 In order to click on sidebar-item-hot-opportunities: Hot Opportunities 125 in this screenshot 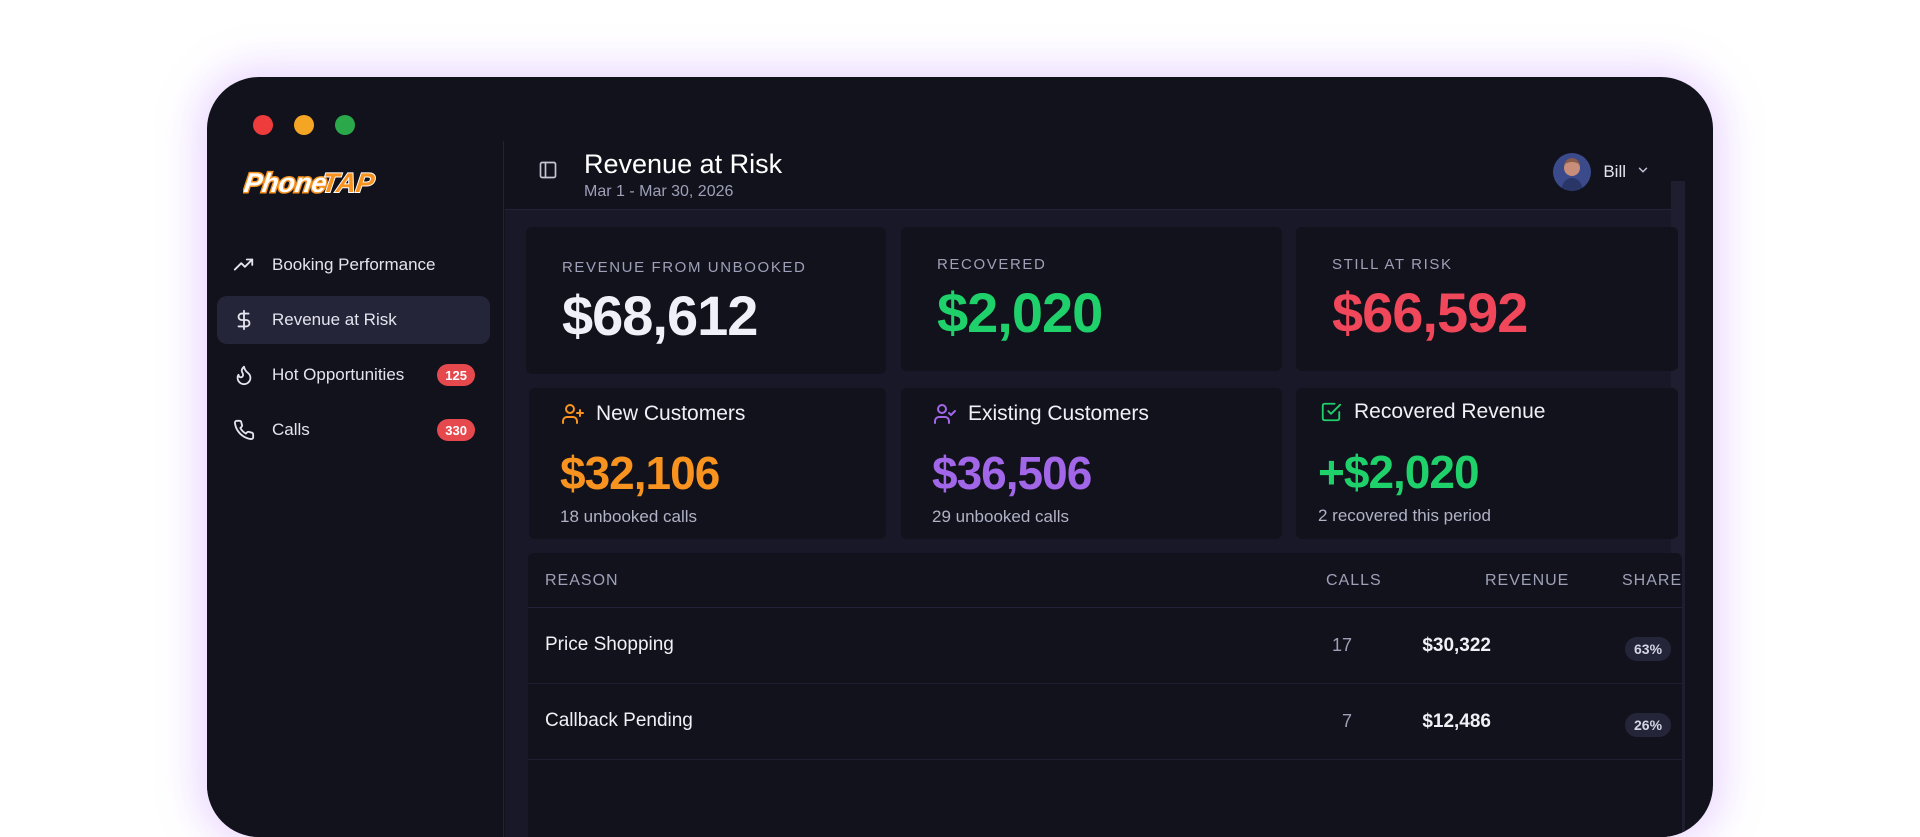, I will do `click(353, 375)`.